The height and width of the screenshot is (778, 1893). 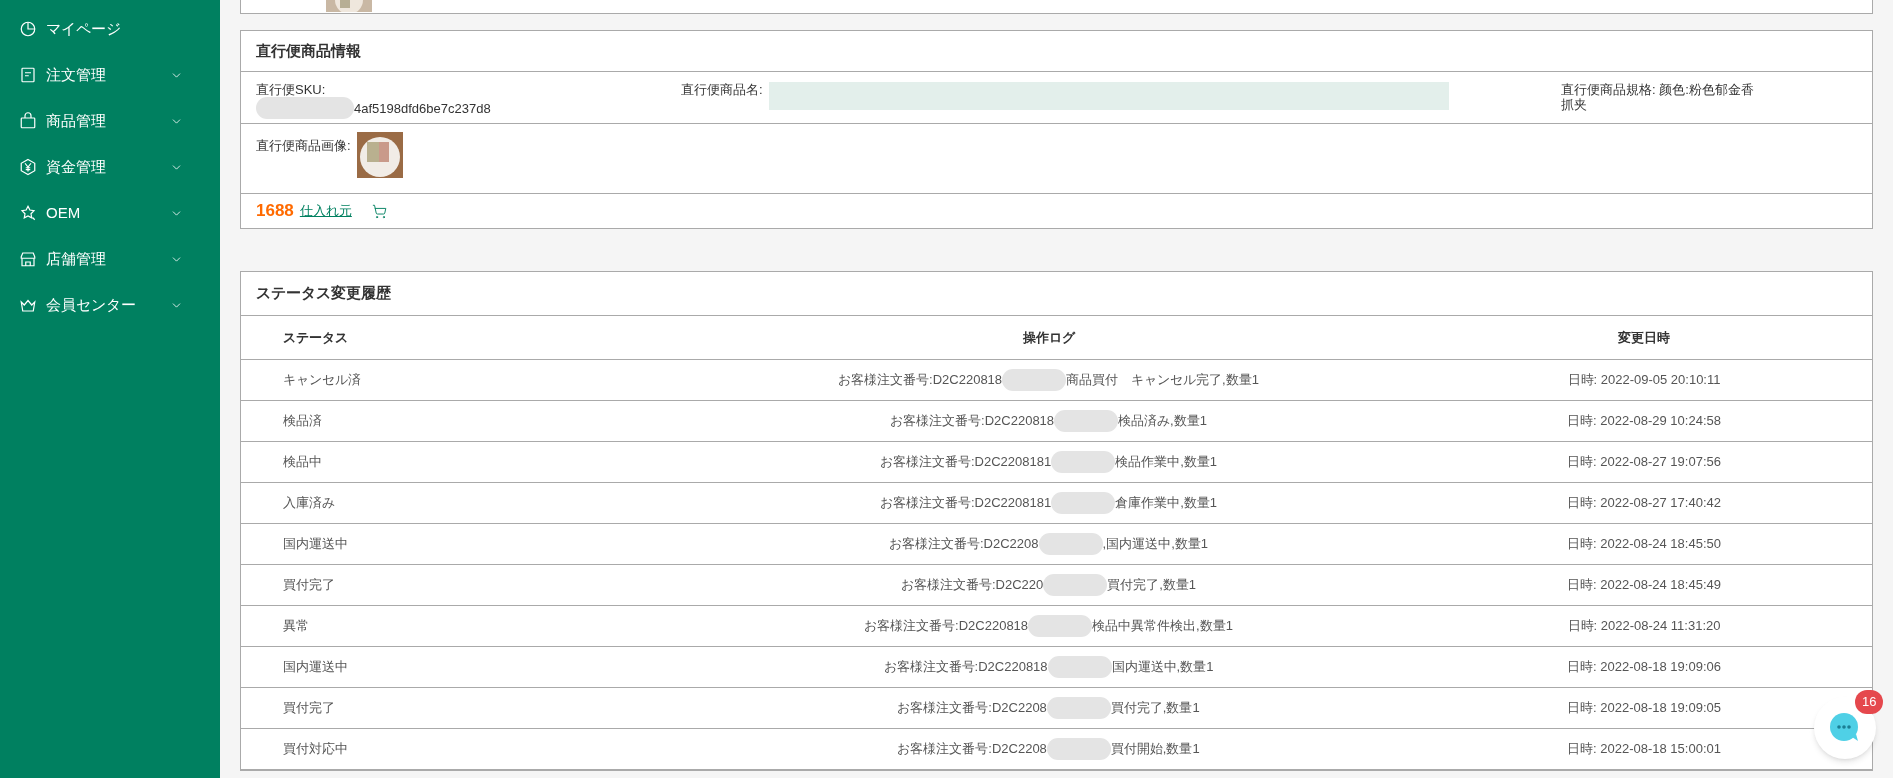 I want to click on product-spec: 直行便商品規格: 颜色:粉色郁金香抓夹, so click(x=1658, y=97).